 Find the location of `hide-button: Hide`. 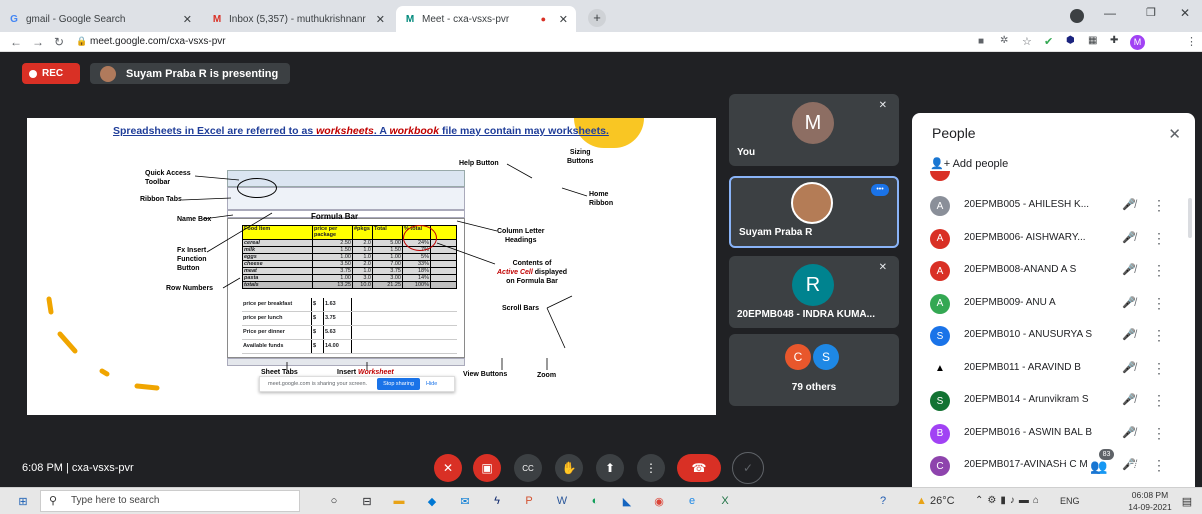

hide-button: Hide is located at coordinates (431, 384).